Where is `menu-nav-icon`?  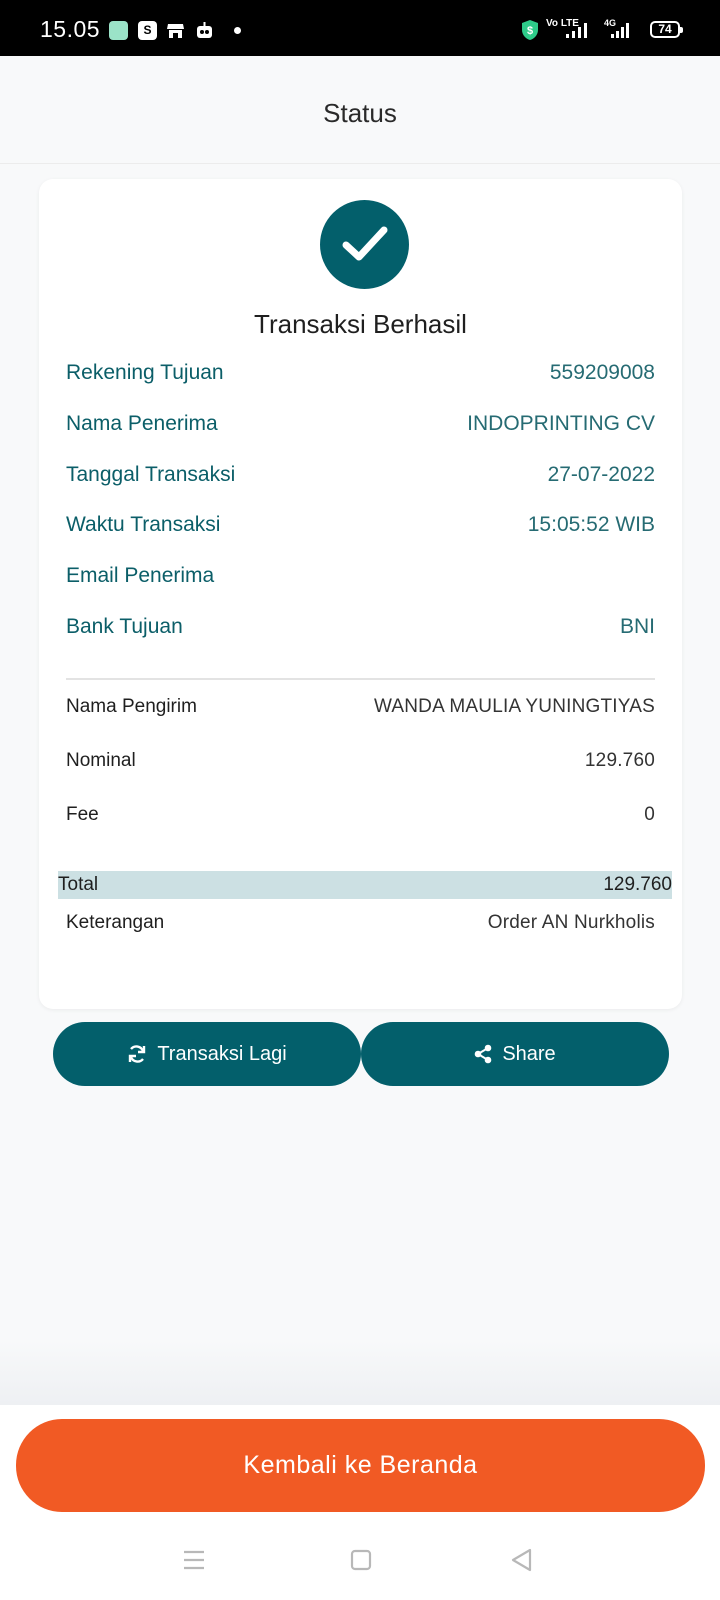 menu-nav-icon is located at coordinates (194, 1560).